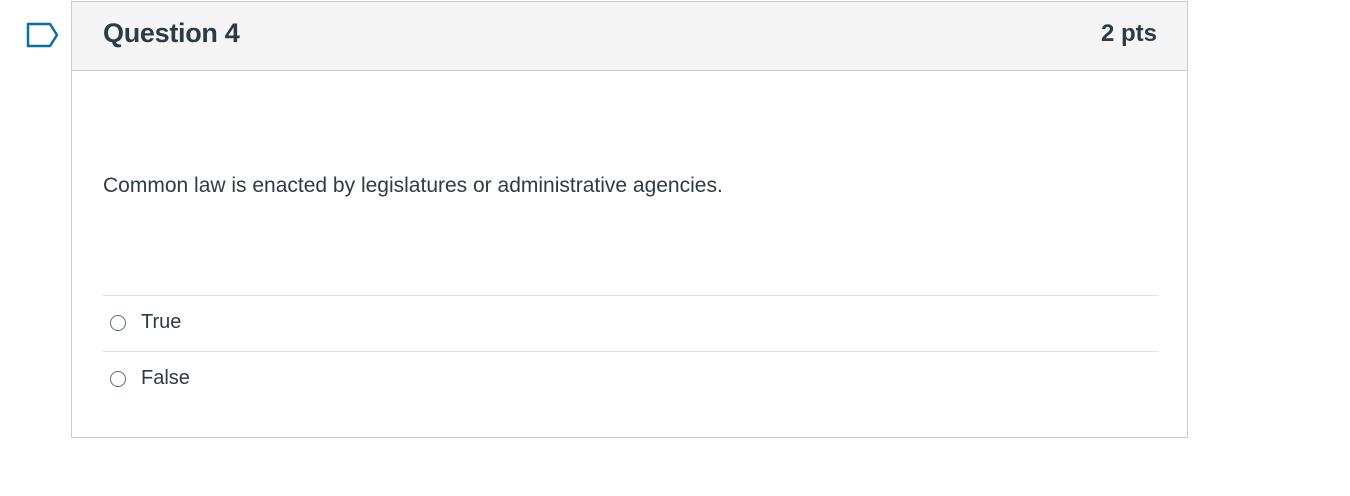  I want to click on flag-question-icon, so click(43, 35).